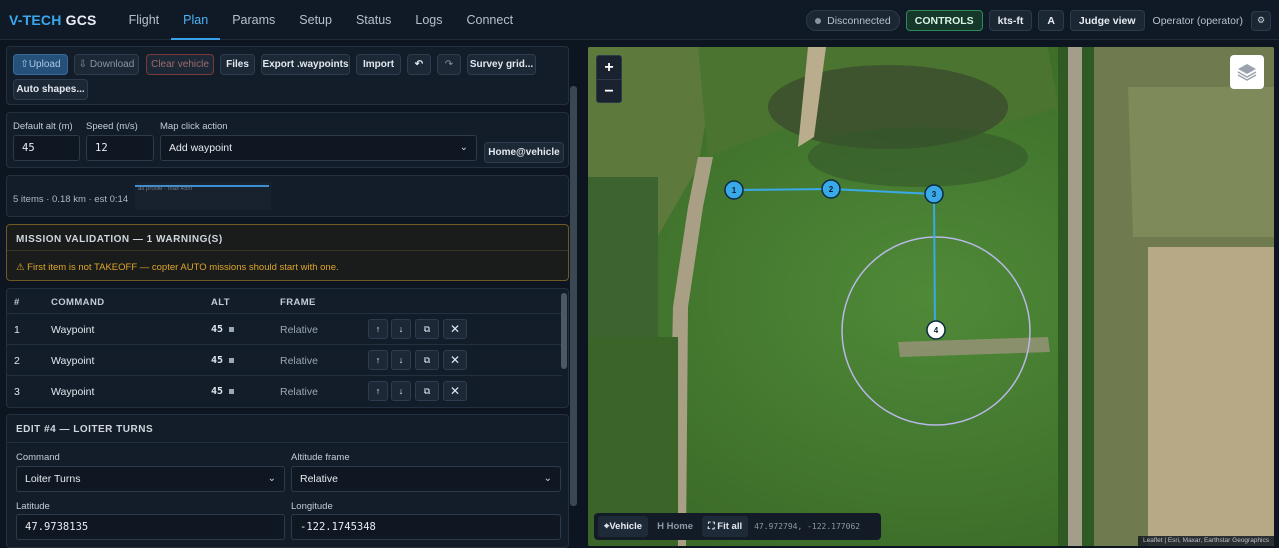  I want to click on units-button: kts-ft, so click(1010, 20).